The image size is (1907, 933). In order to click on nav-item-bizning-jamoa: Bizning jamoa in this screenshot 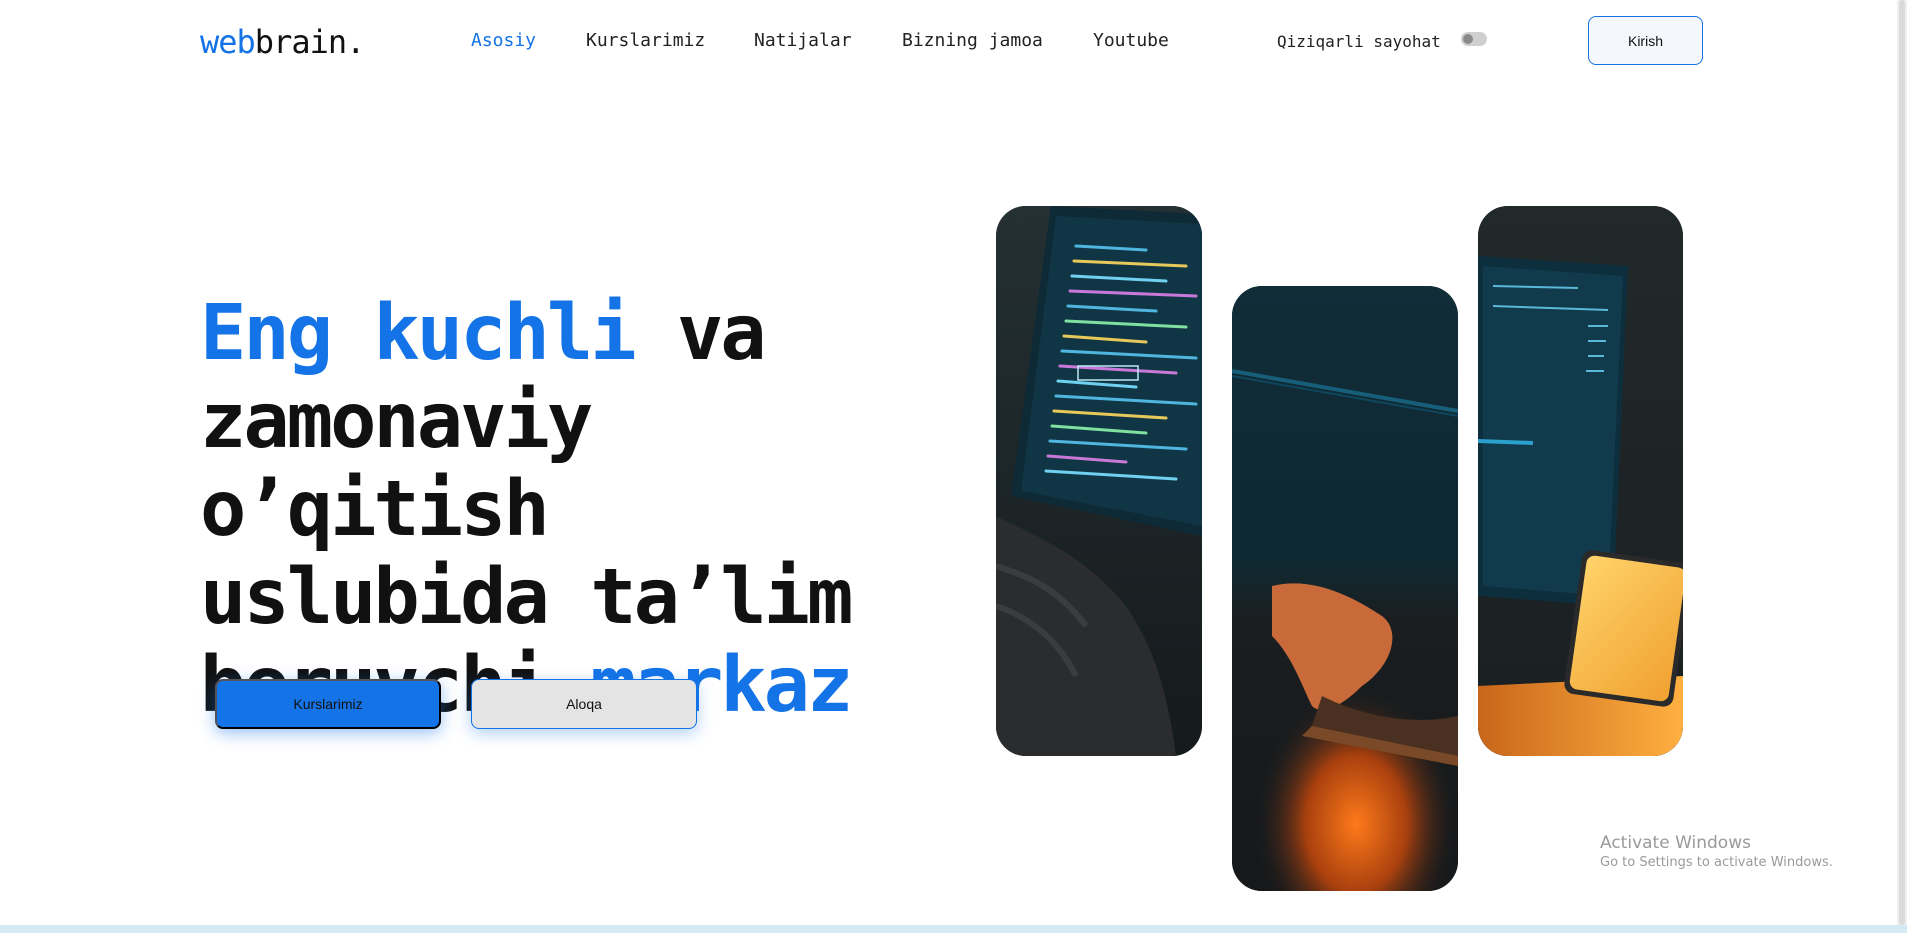, I will do `click(972, 41)`.